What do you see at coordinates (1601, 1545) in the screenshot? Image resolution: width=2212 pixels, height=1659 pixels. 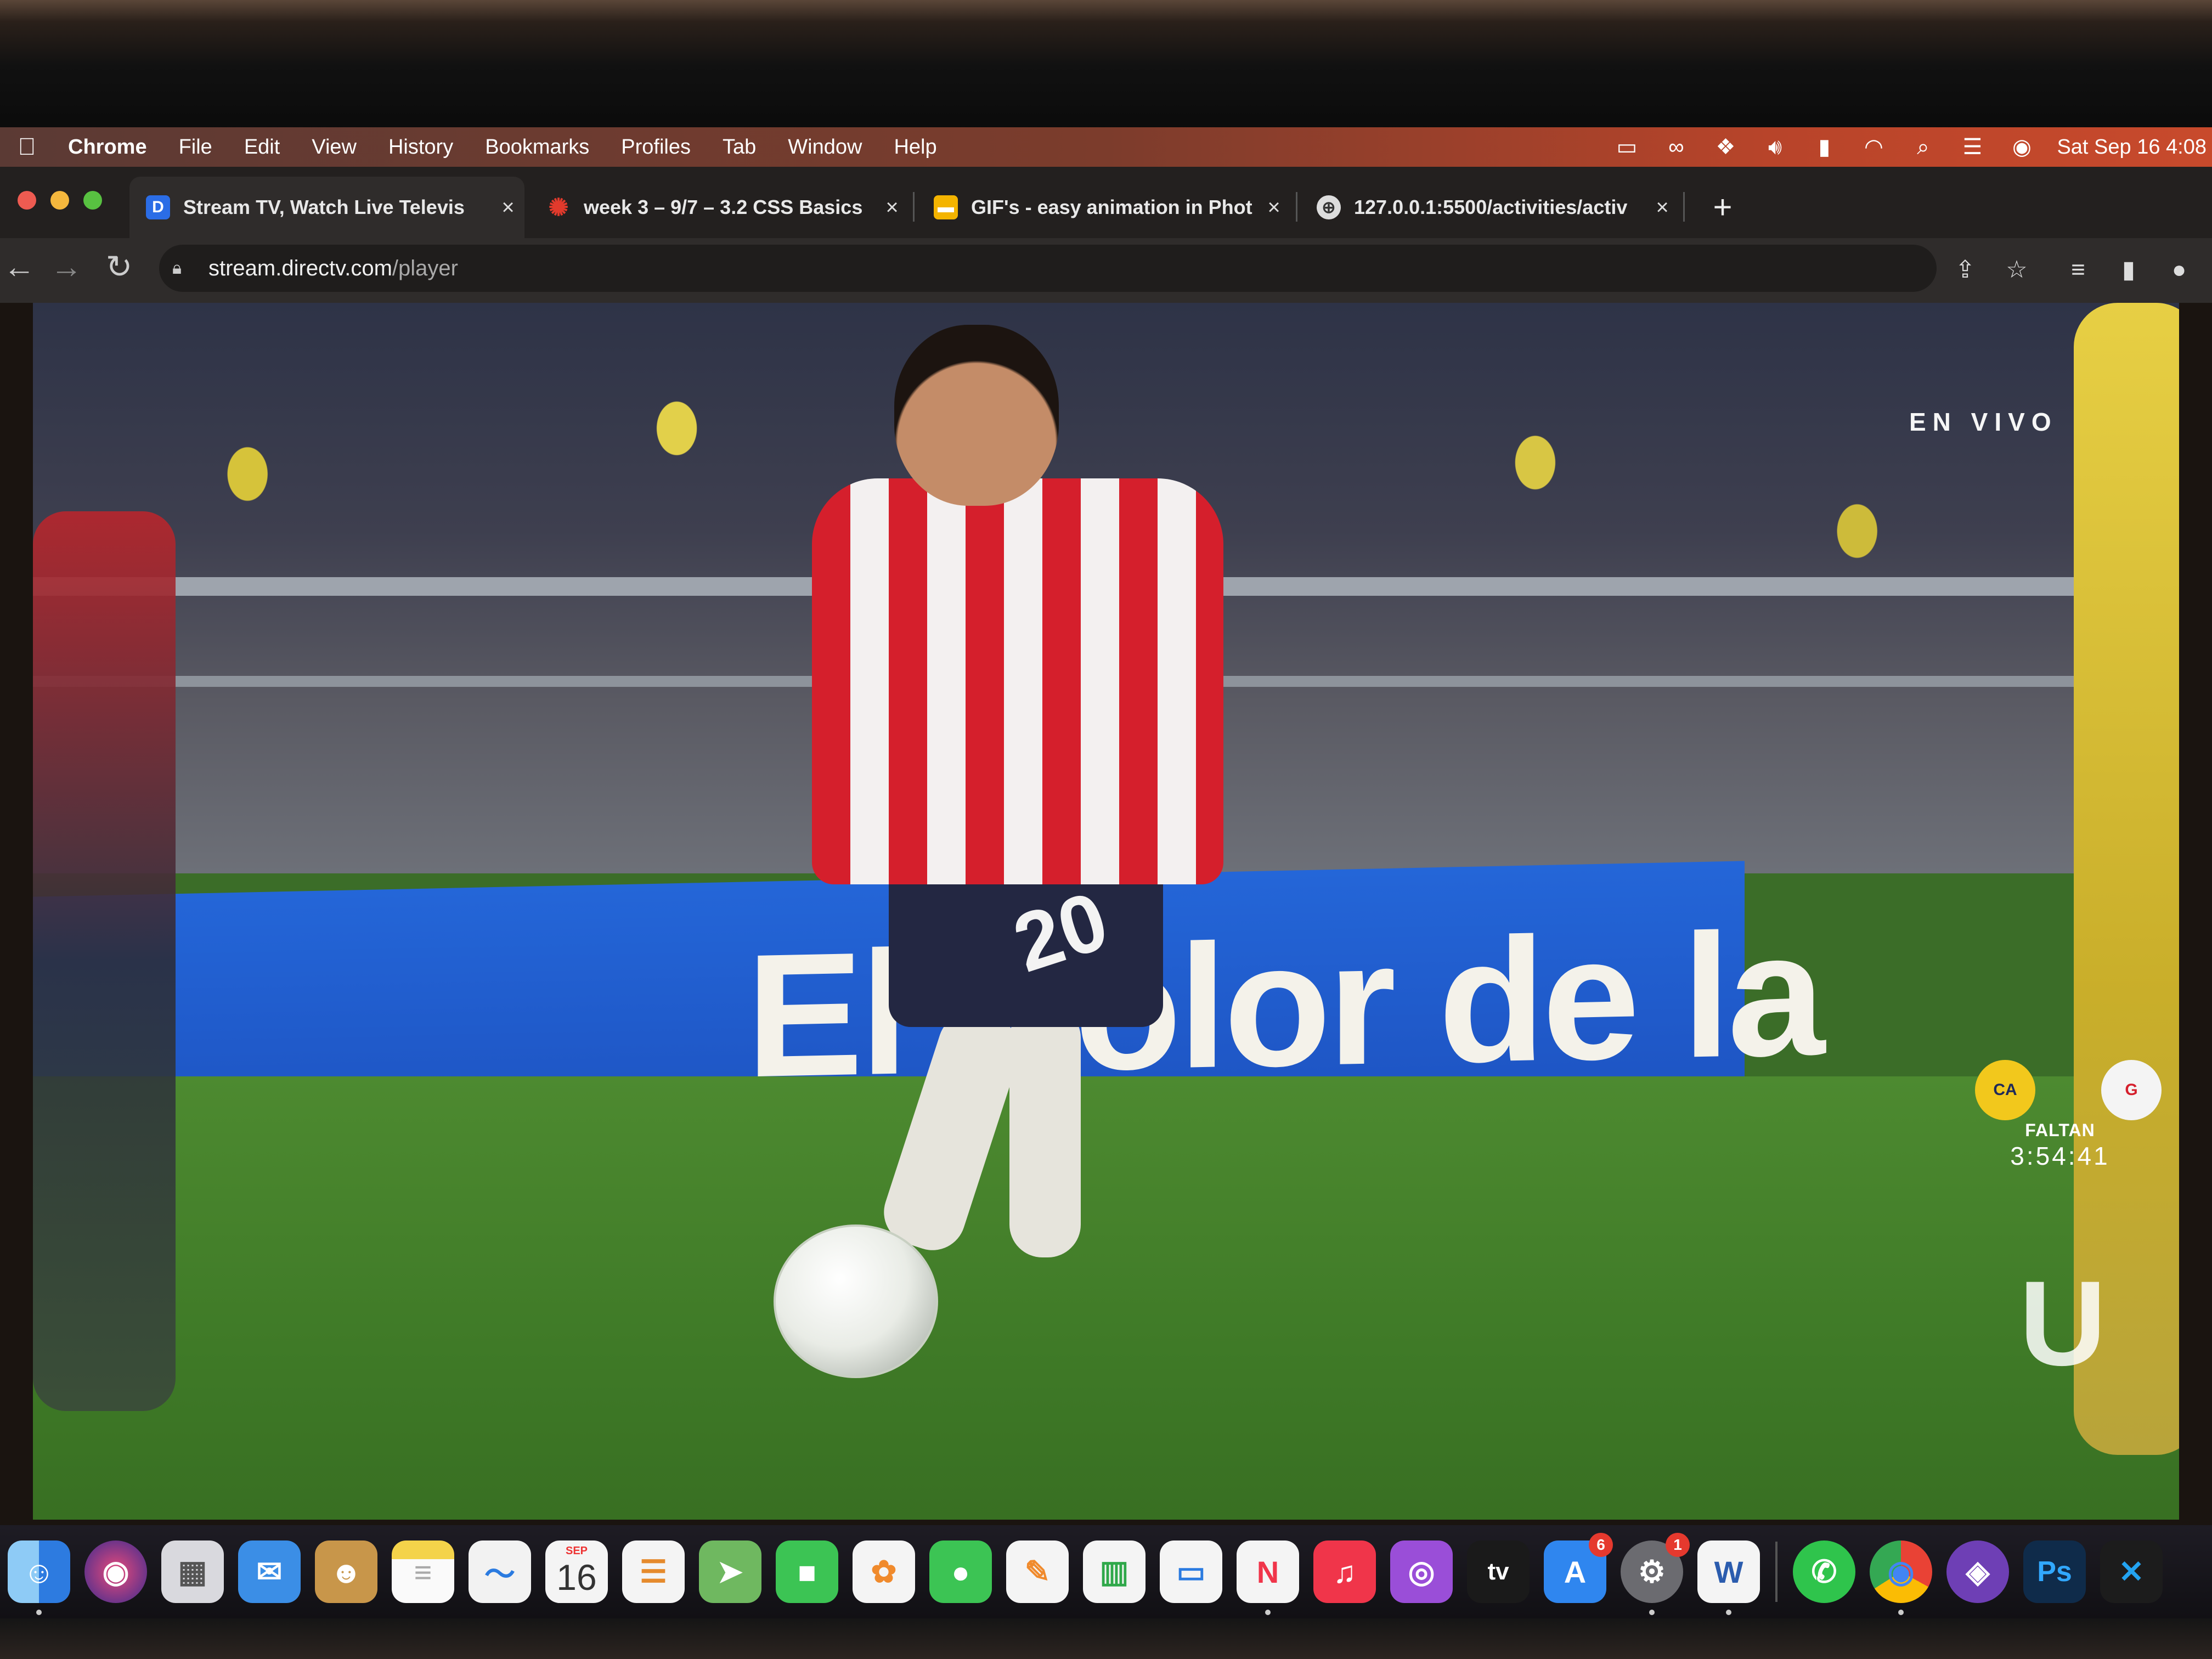 I see `notification-badge: 6` at bounding box center [1601, 1545].